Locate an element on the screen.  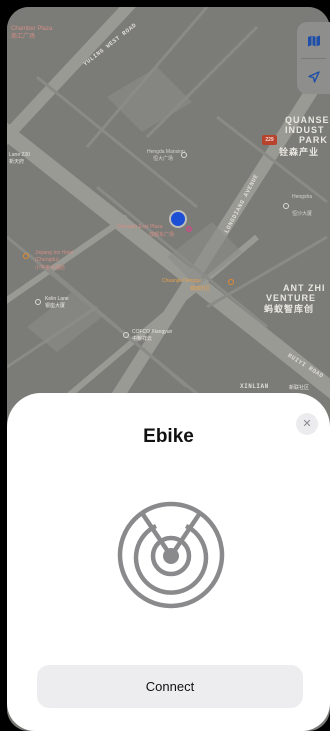
map-label-ant-cn: 蚂蚁智库创 is located at coordinates (289, 309).